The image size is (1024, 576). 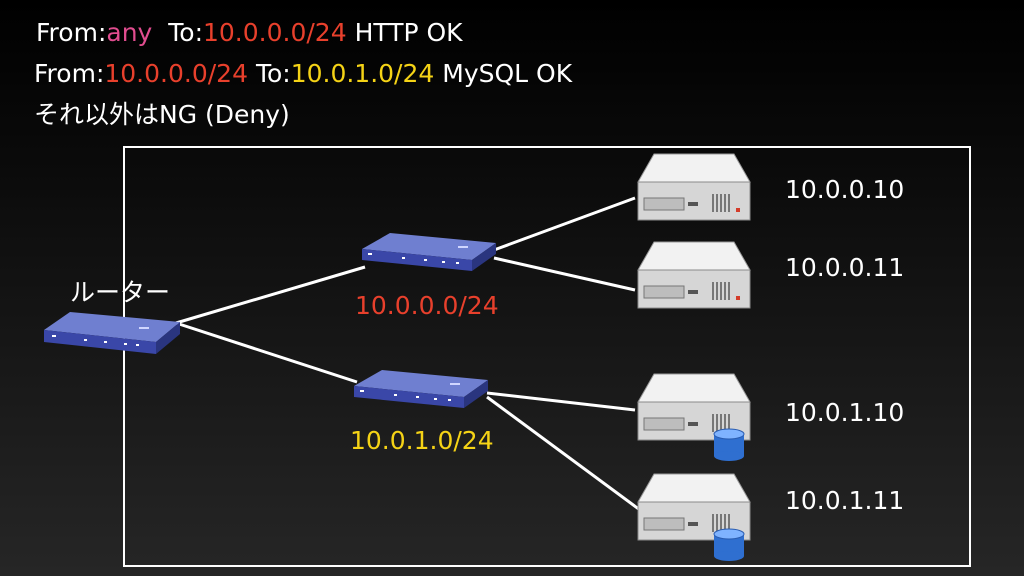 I want to click on router-label: ルーター, so click(x=120, y=292).